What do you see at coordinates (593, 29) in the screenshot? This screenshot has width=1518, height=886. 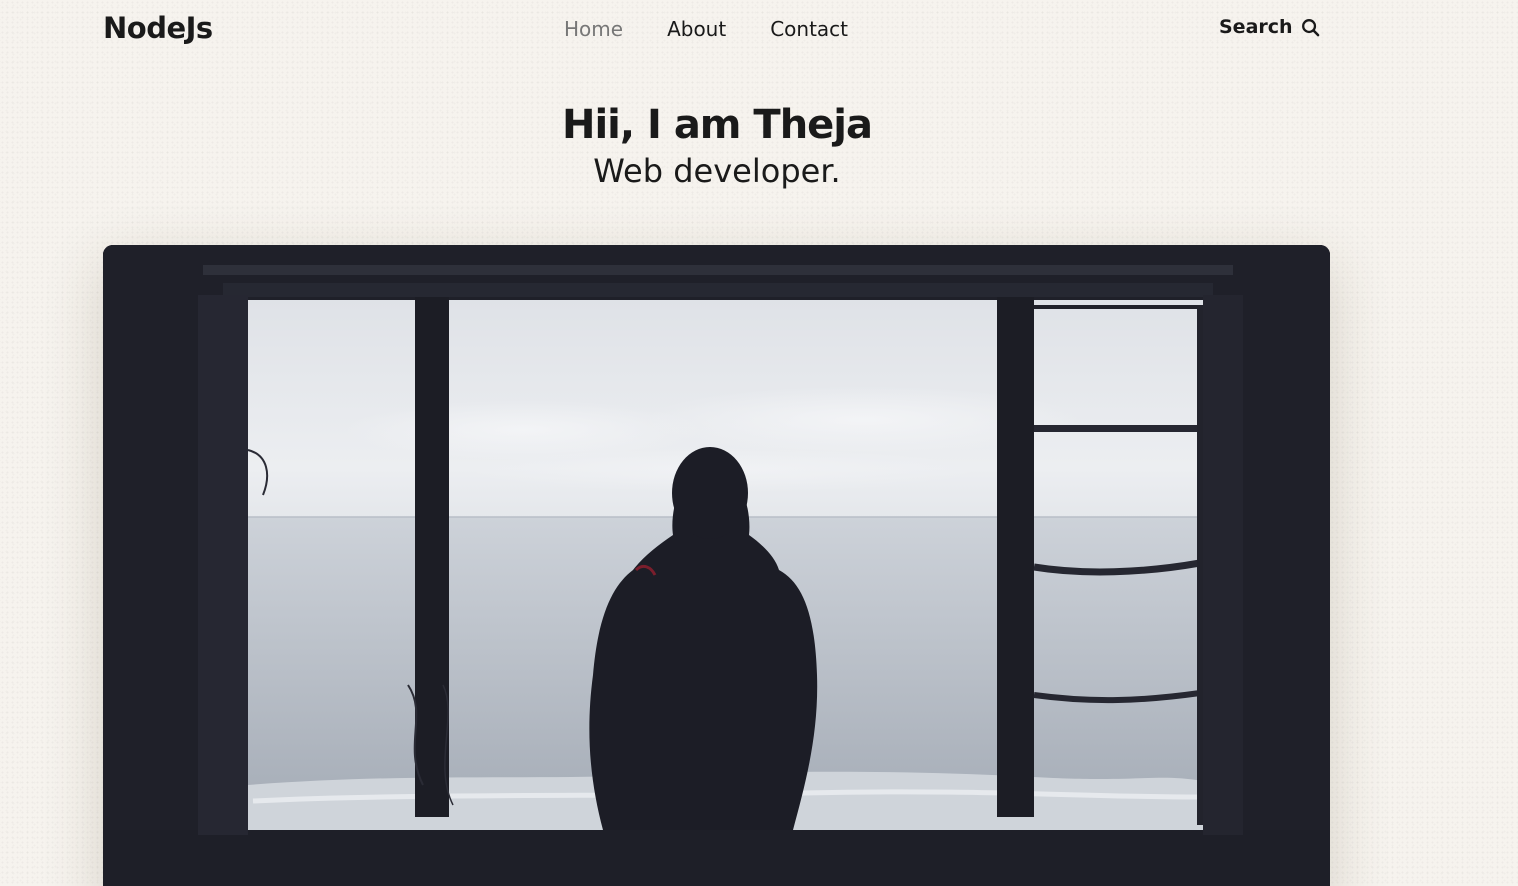 I see `nav-link-home: Home` at bounding box center [593, 29].